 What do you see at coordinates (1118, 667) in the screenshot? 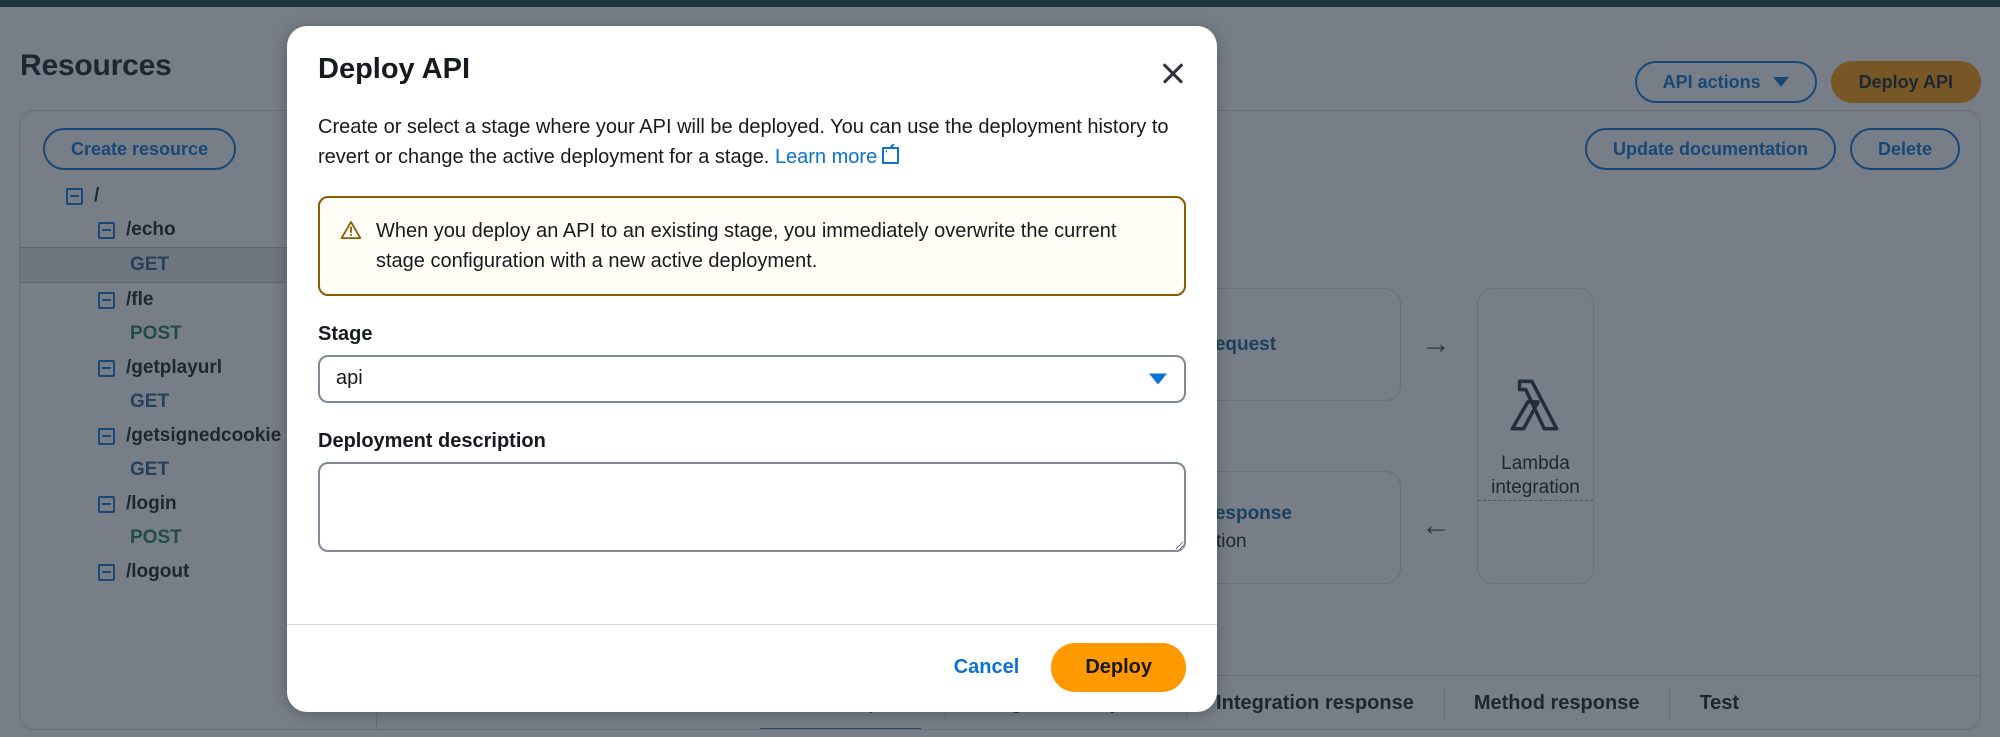
I see `deploy-button: Deploy` at bounding box center [1118, 667].